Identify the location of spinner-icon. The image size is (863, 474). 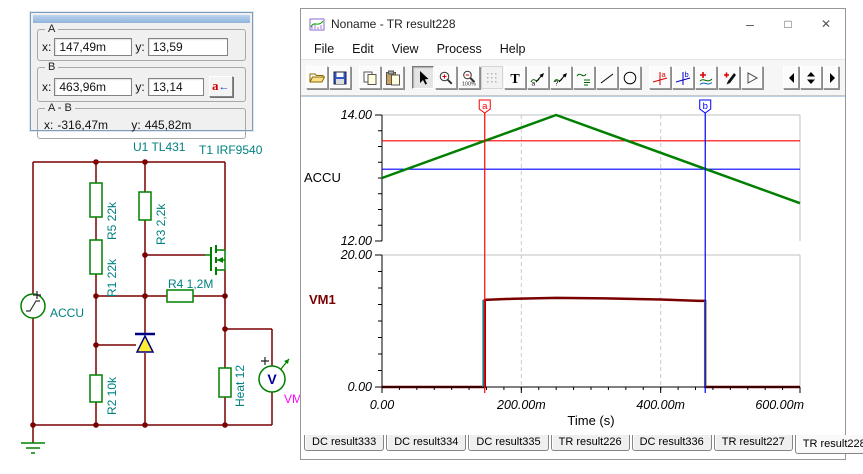
(811, 77).